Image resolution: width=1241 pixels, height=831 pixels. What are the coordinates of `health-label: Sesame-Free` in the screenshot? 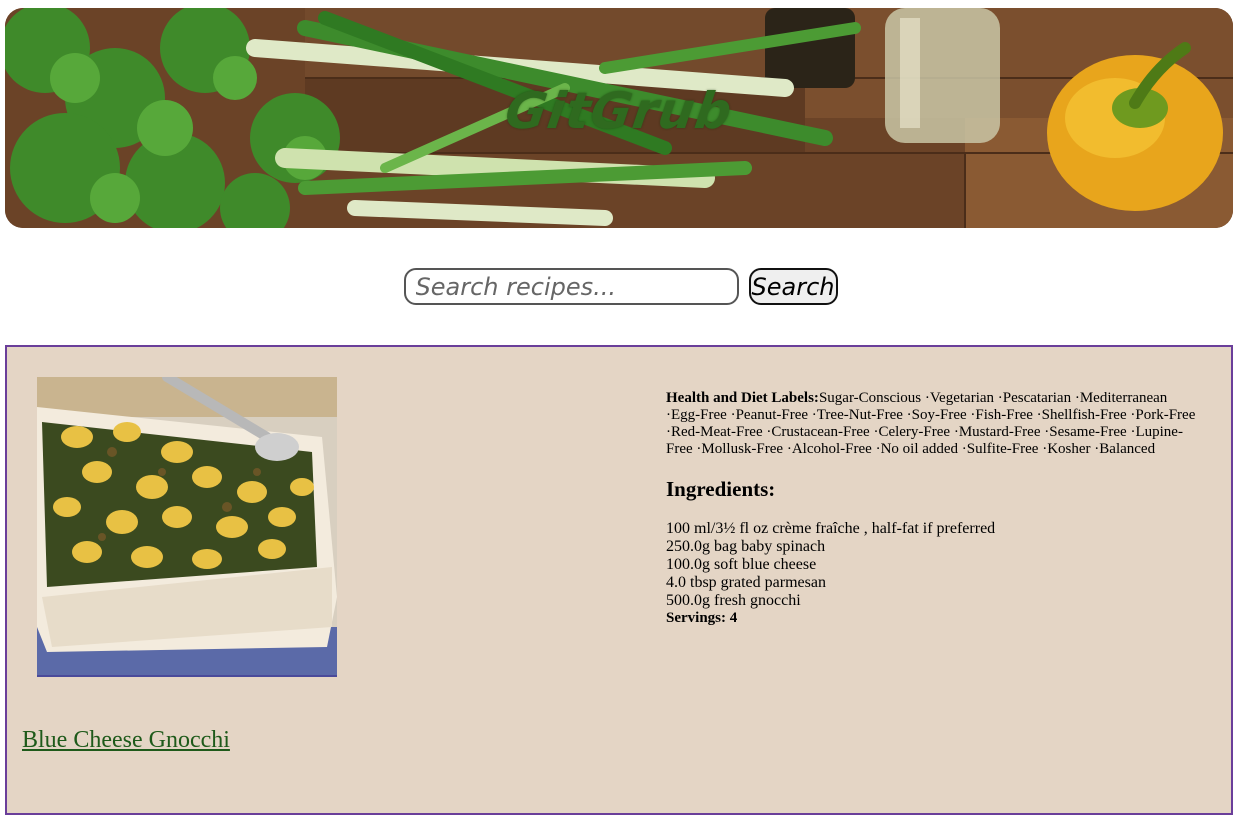 It's located at (1088, 432).